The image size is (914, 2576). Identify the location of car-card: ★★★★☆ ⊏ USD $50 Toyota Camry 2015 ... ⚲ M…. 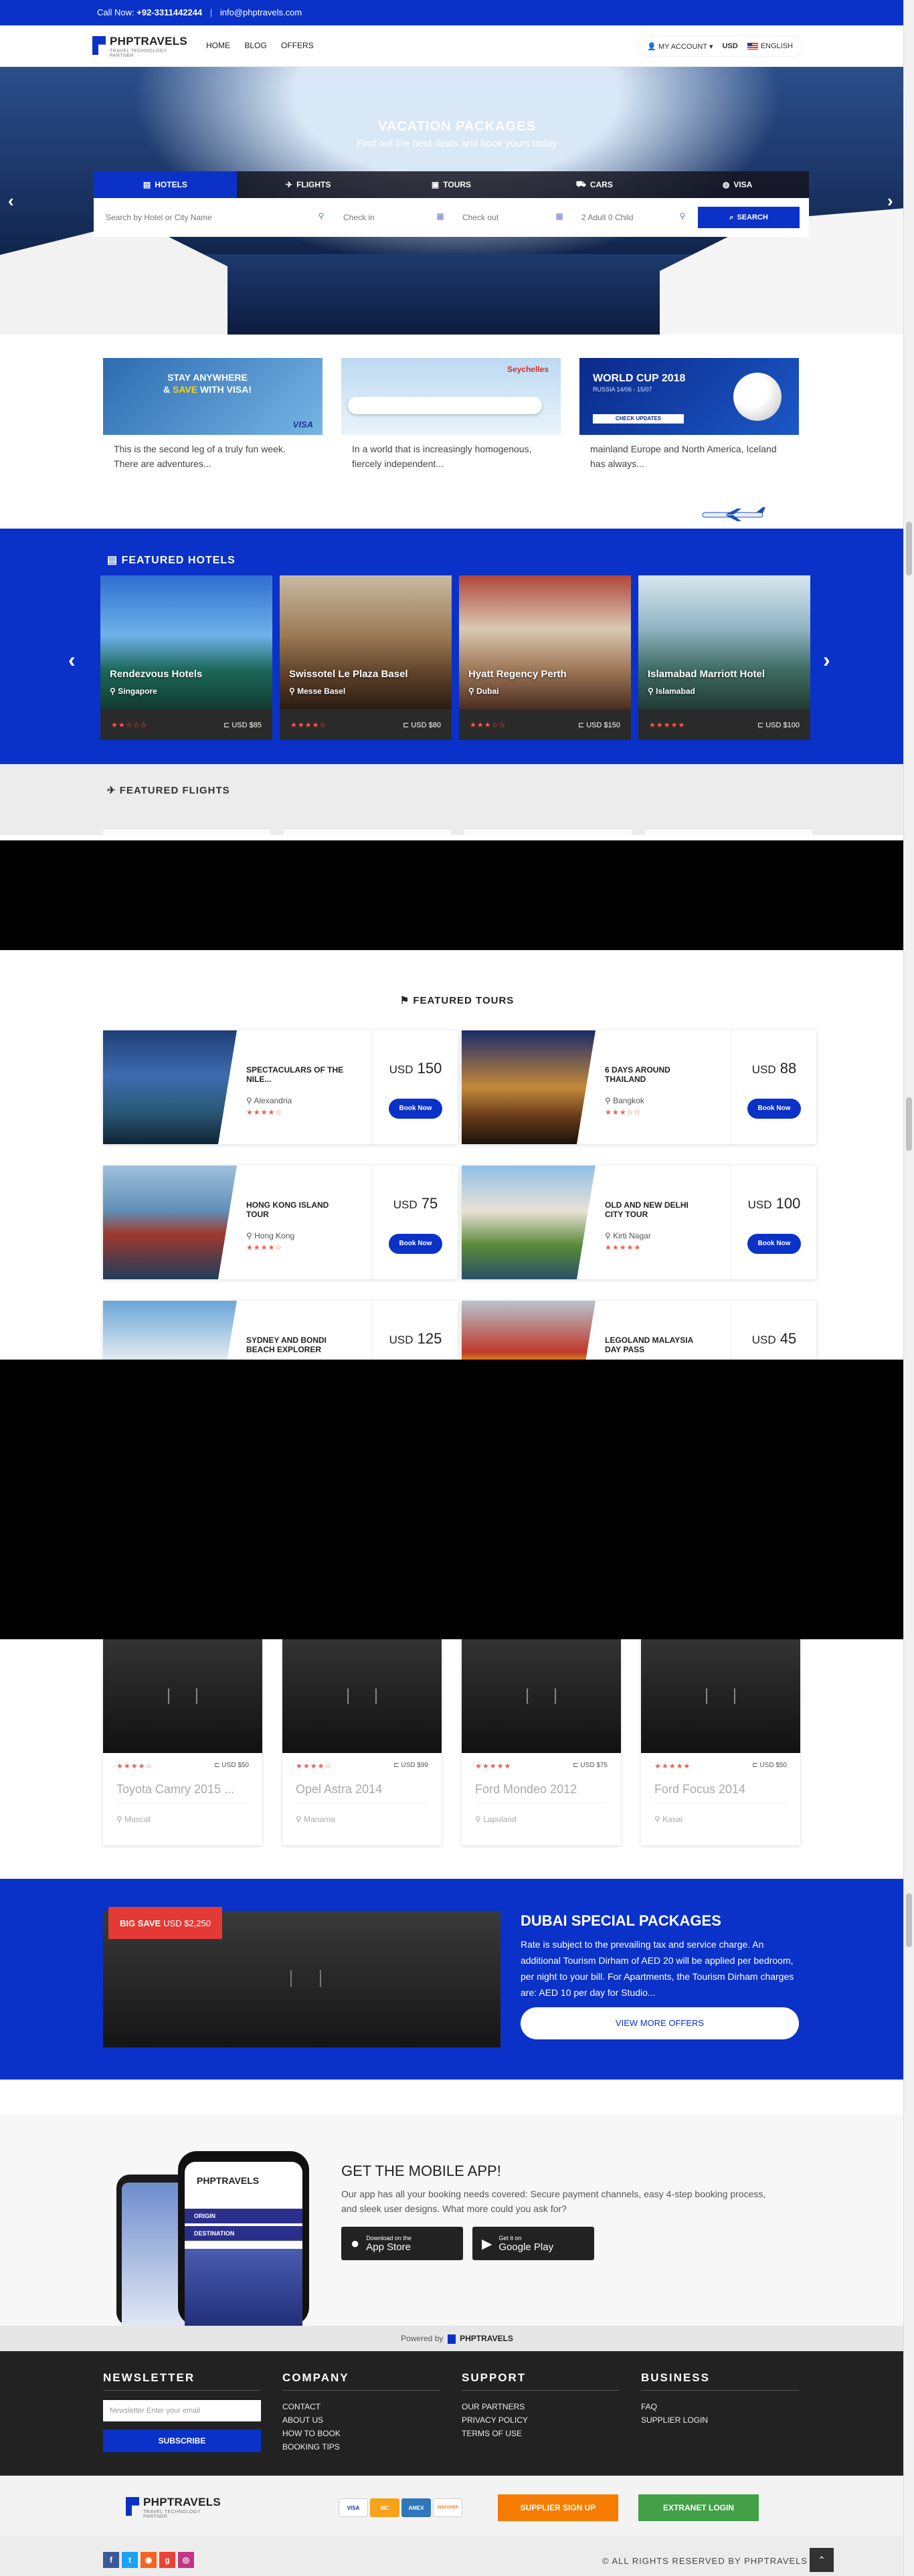
(183, 1742).